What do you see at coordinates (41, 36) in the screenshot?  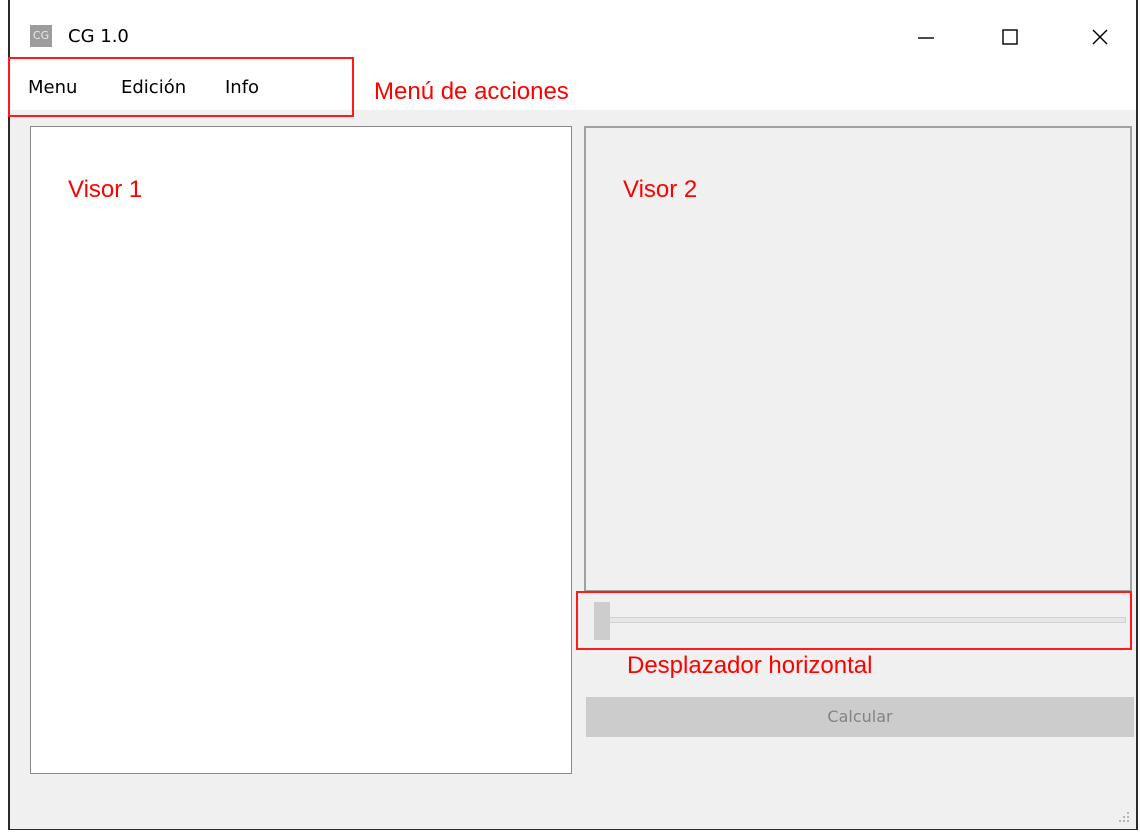 I see `app-logo-icon: CG` at bounding box center [41, 36].